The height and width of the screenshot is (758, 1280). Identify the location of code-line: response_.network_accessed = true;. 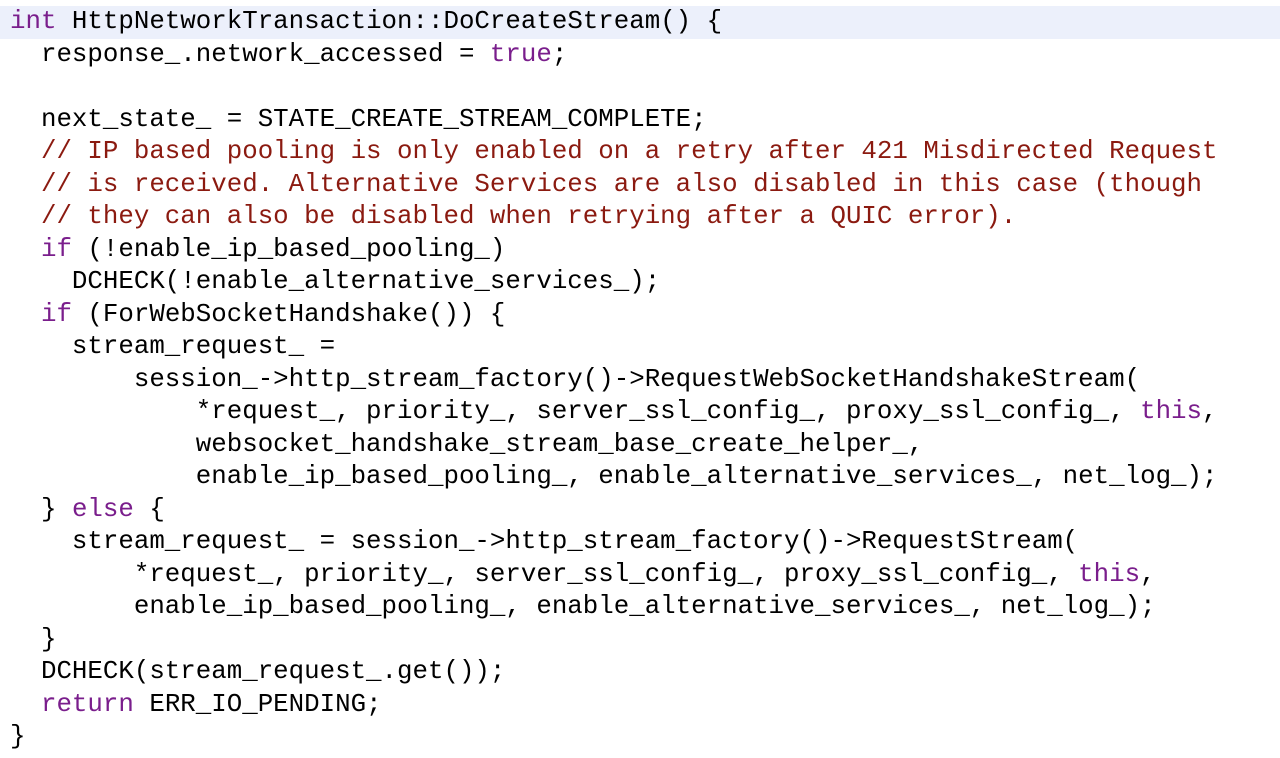
(640, 55).